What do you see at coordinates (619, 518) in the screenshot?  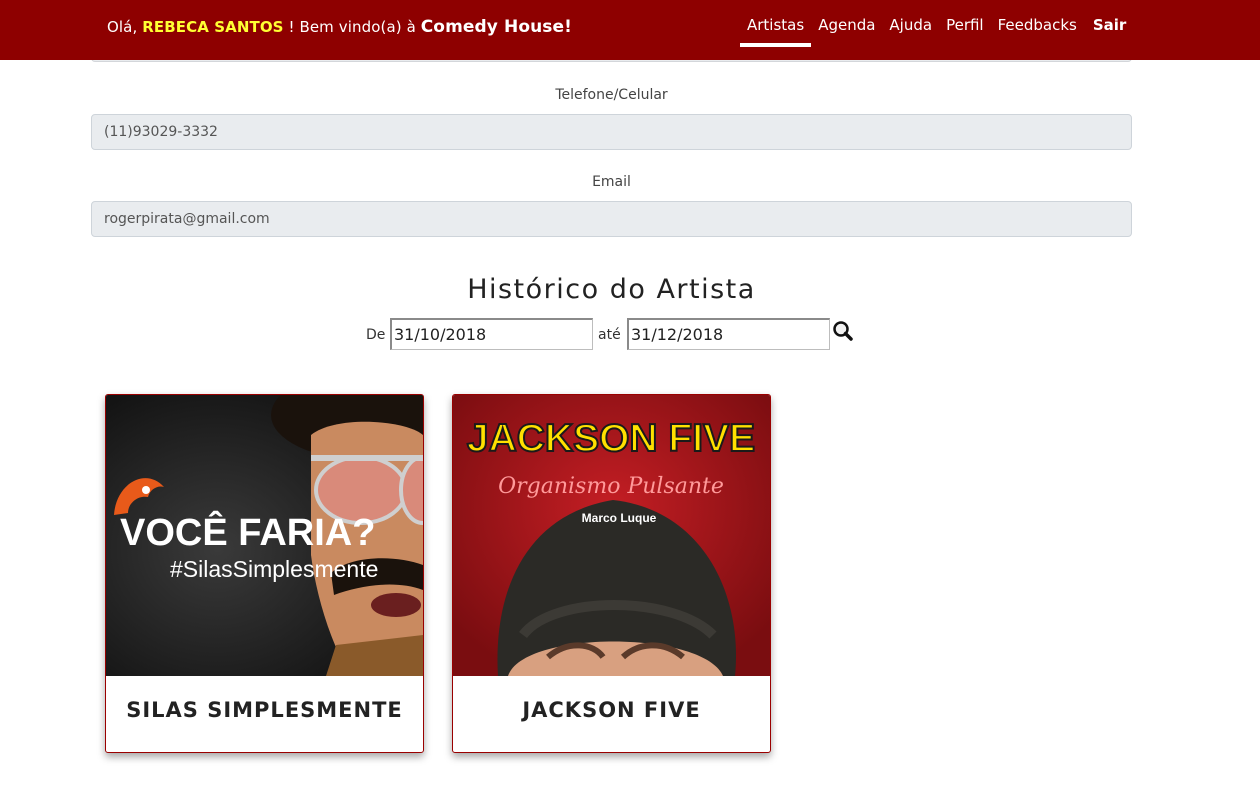 I see `jackson-poster-credit: Marco Luque` at bounding box center [619, 518].